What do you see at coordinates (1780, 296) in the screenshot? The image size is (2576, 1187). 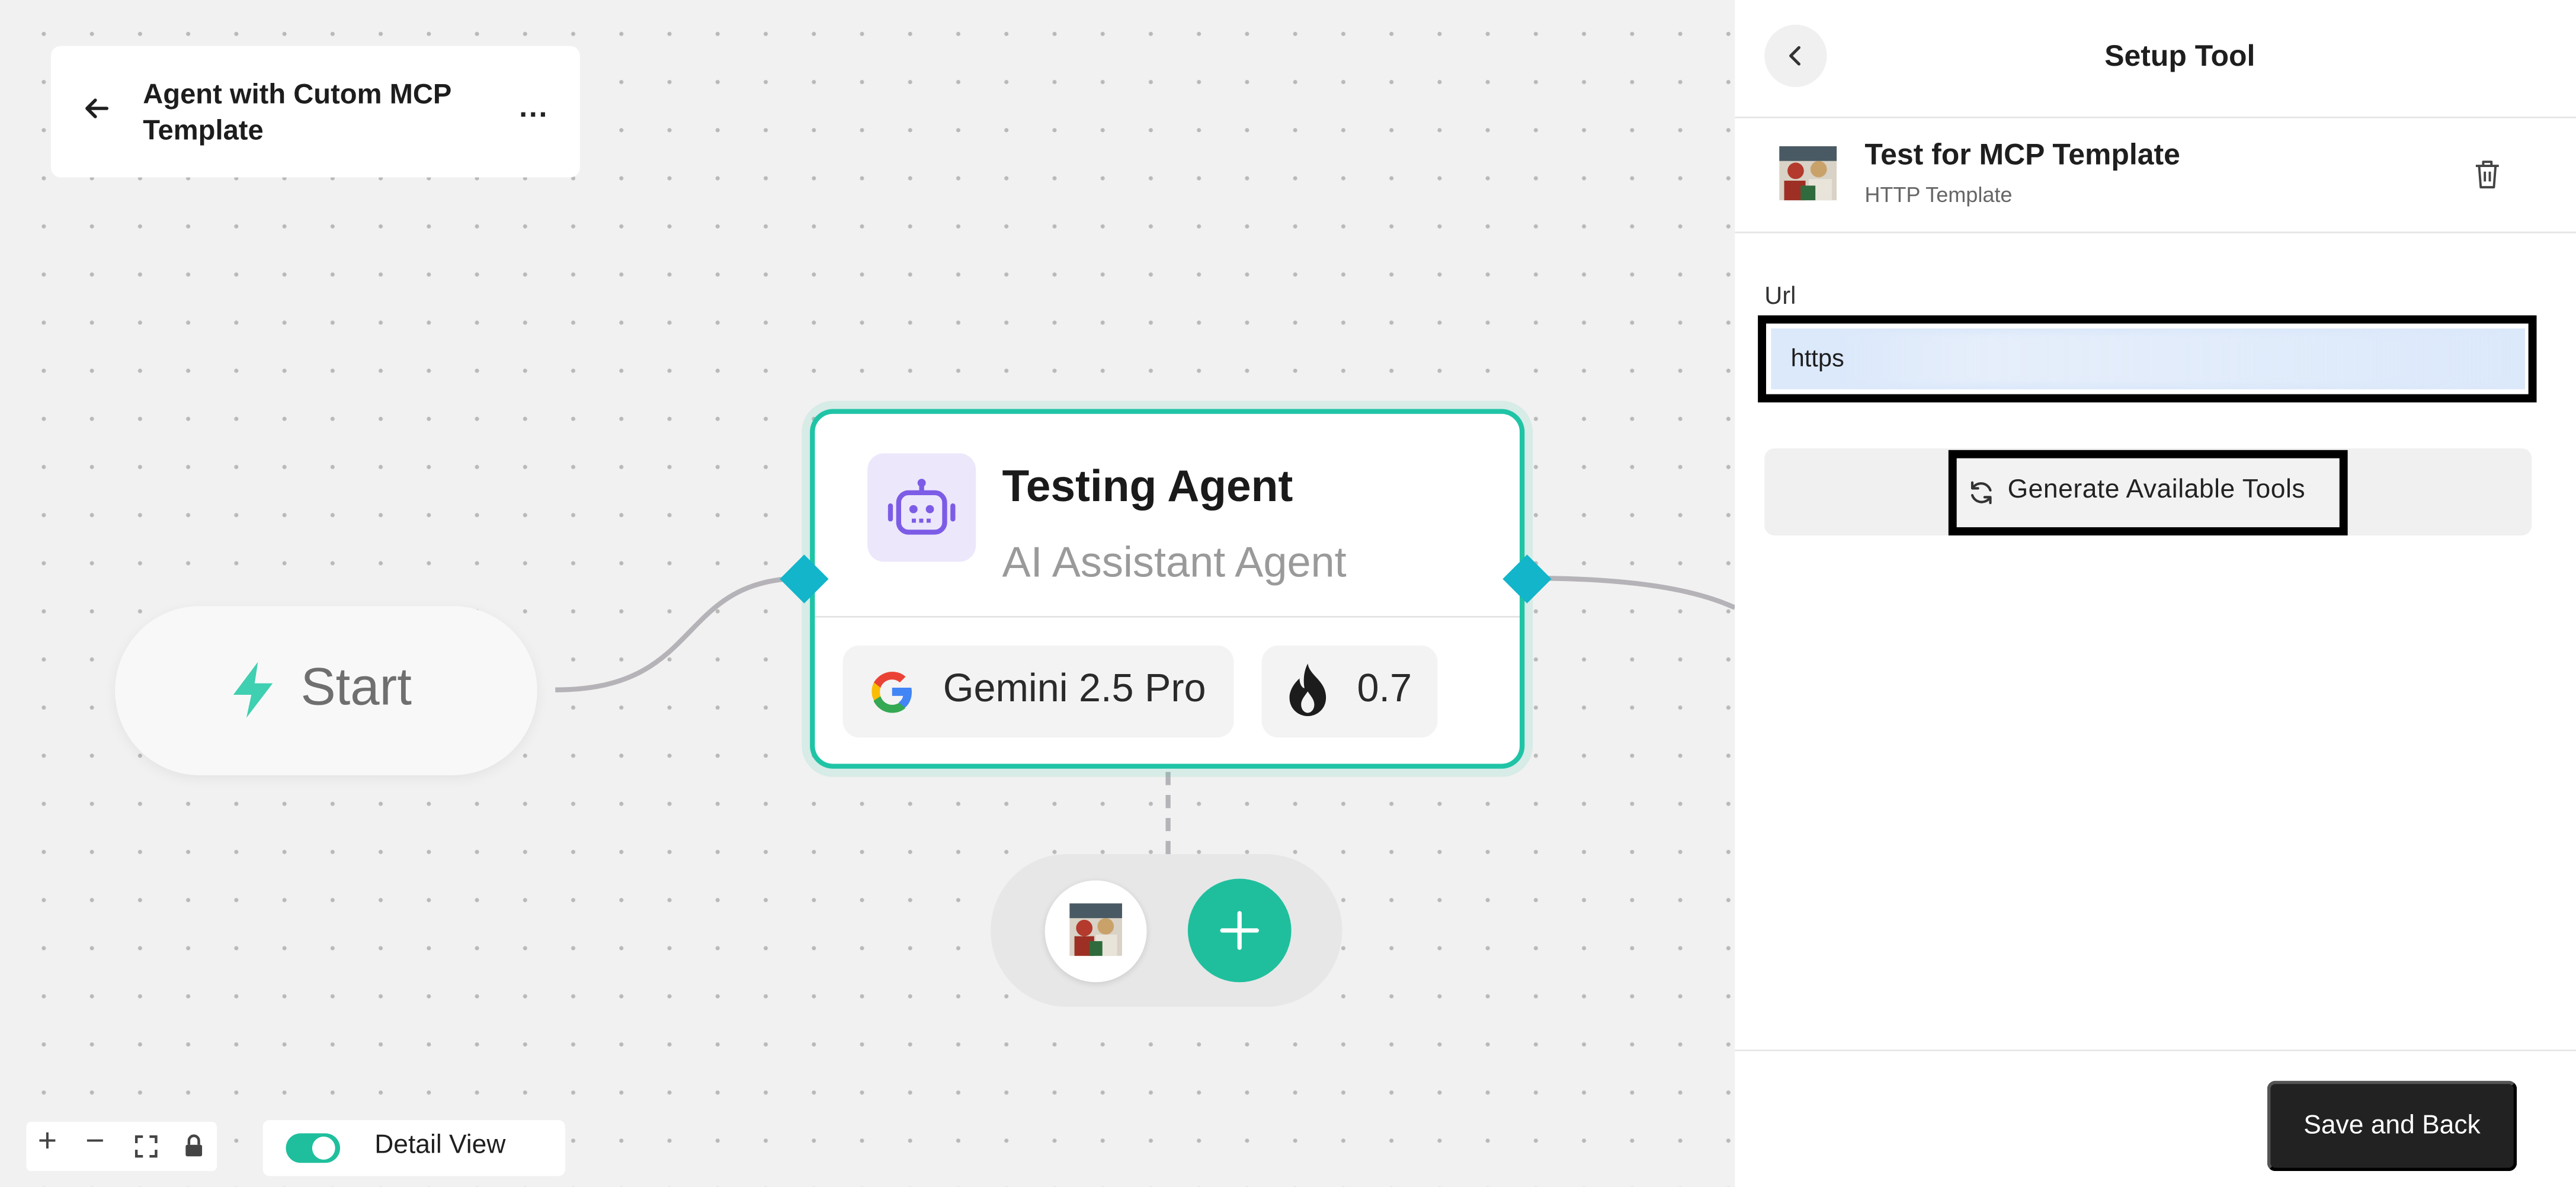 I see `url-label: Url` at bounding box center [1780, 296].